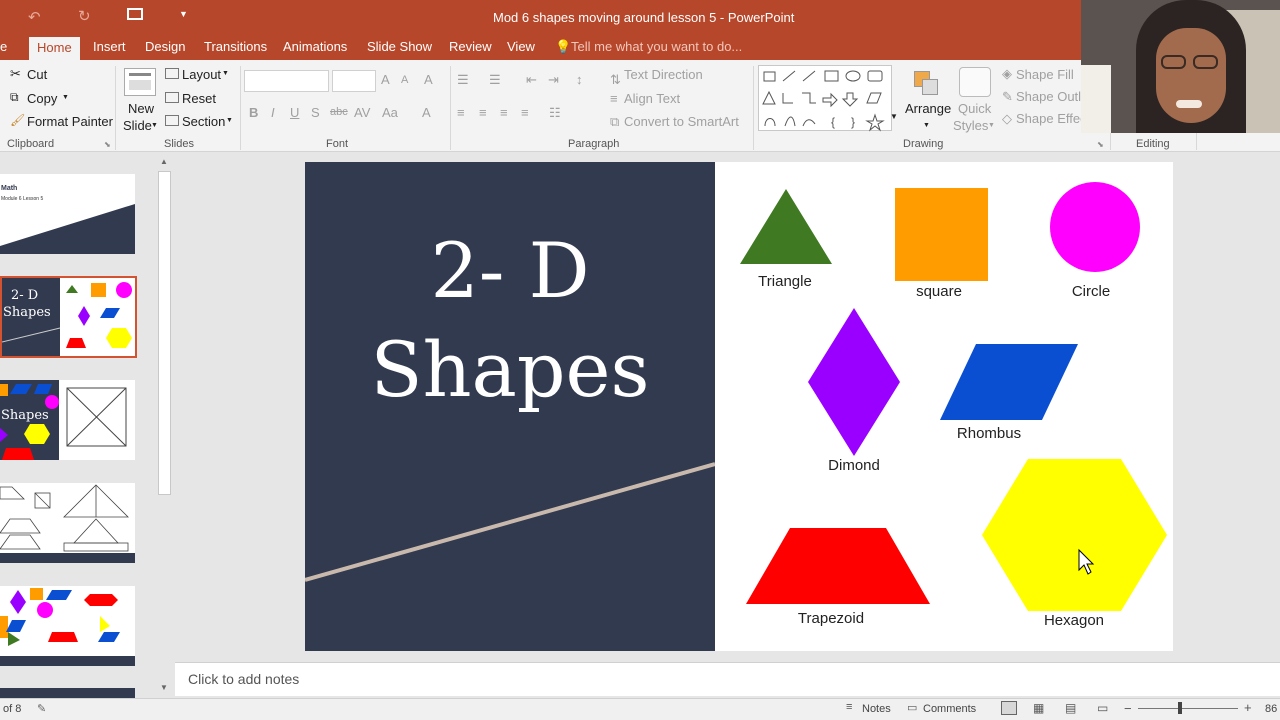  Describe the element at coordinates (970, 125) in the screenshot. I see `quick-styles-label-2: Styles` at that location.